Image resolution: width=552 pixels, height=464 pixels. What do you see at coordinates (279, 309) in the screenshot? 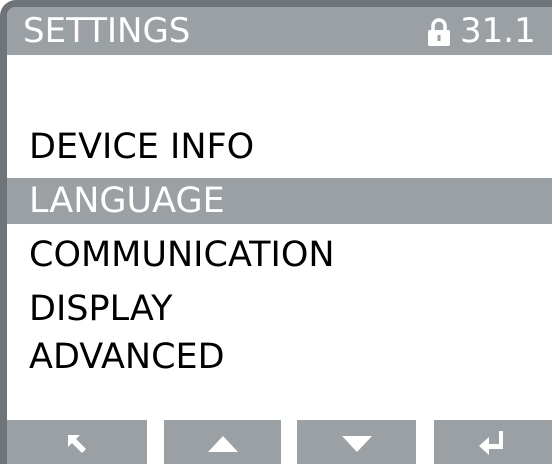
I see `menu-item-display: DISPLAY` at bounding box center [279, 309].